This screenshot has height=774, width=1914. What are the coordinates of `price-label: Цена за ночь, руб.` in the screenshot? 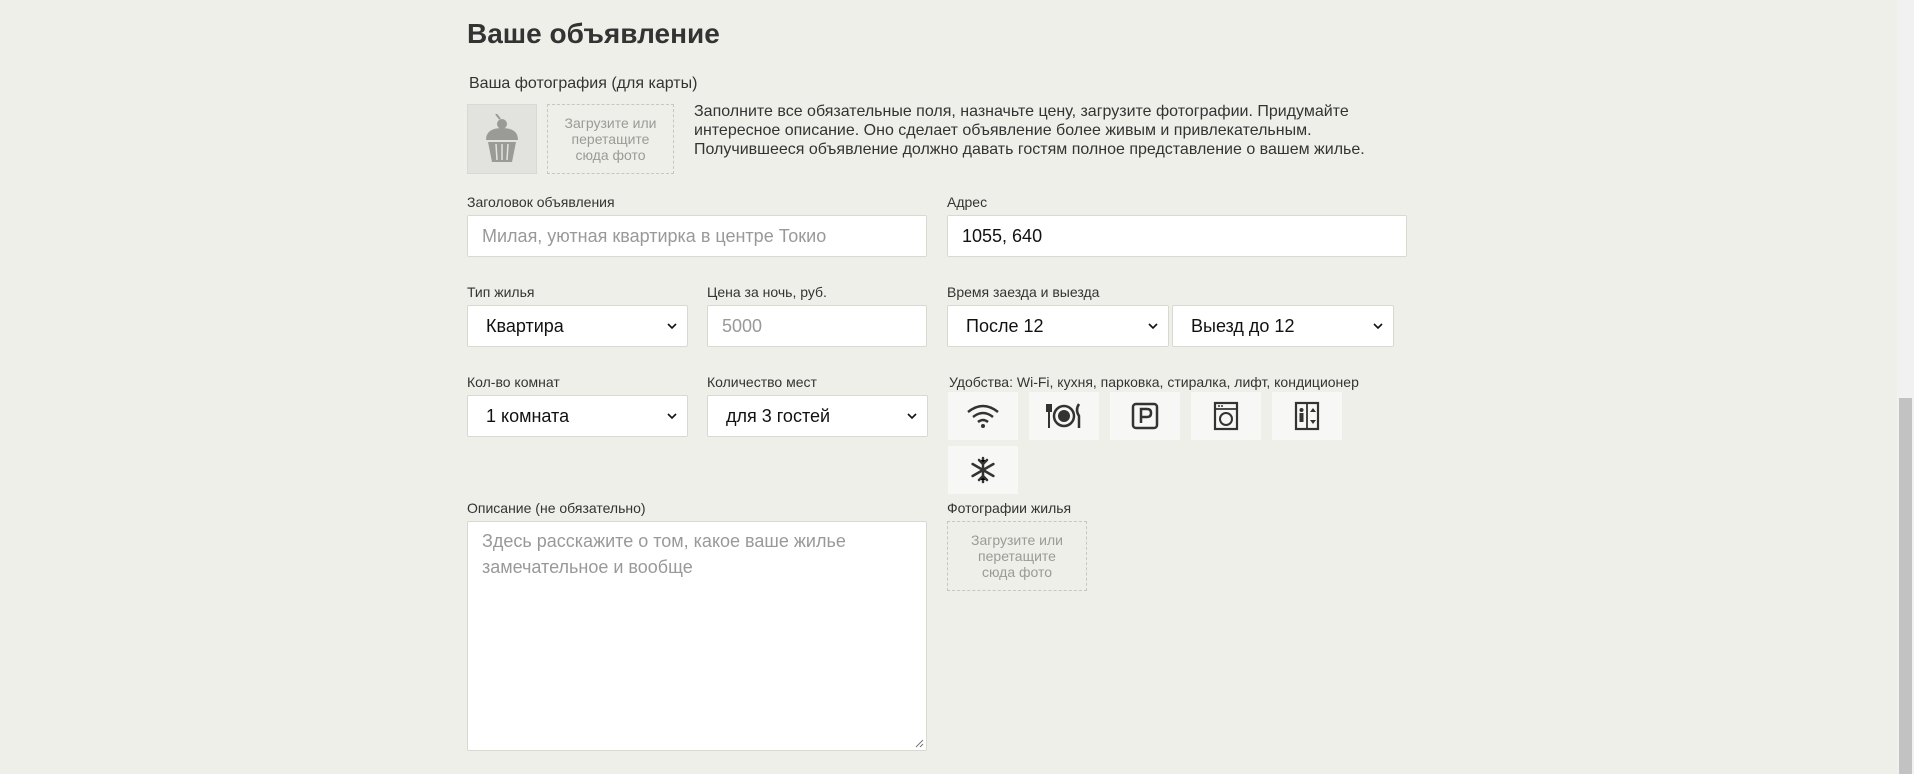 It's located at (767, 292).